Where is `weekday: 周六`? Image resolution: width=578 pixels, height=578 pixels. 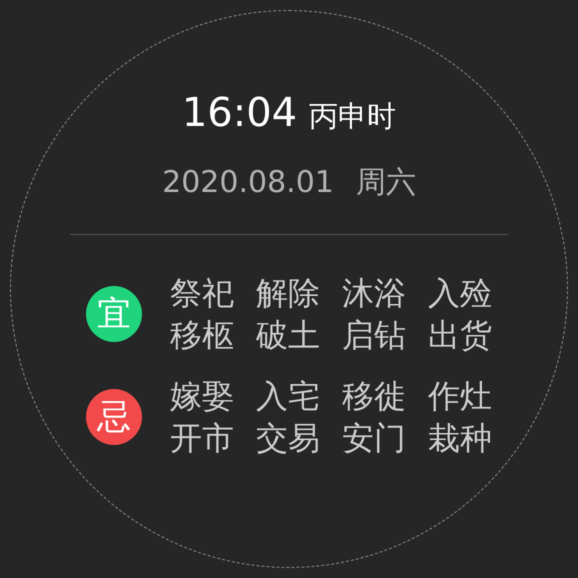 weekday: 周六 is located at coordinates (386, 183).